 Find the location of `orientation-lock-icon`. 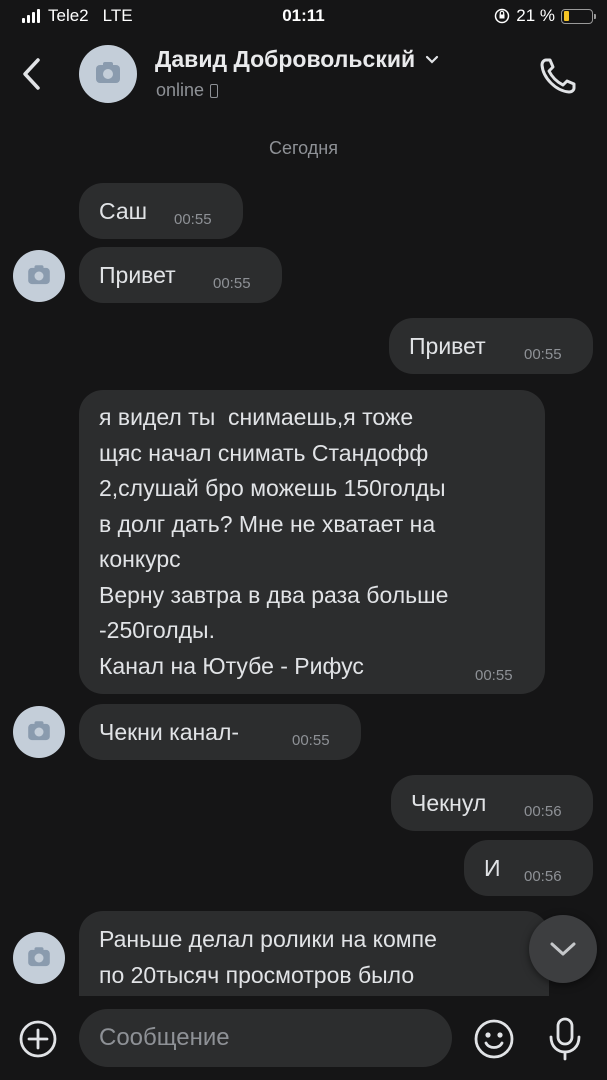

orientation-lock-icon is located at coordinates (502, 16).